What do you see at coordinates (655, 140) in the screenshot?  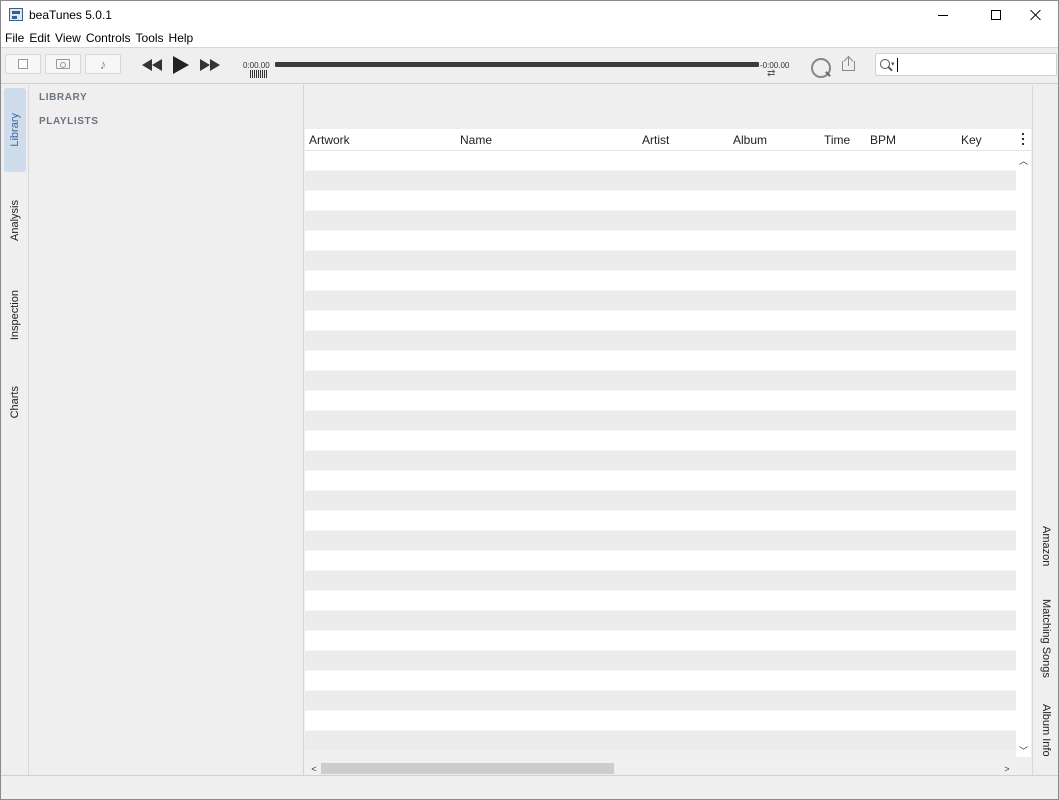 I see `column-header-artist: Artist` at bounding box center [655, 140].